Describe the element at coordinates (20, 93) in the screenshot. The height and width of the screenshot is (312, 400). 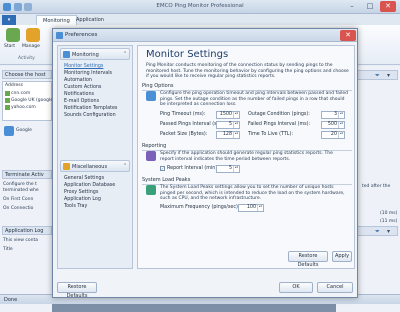
I see `host-item: cnn.com` at that location.